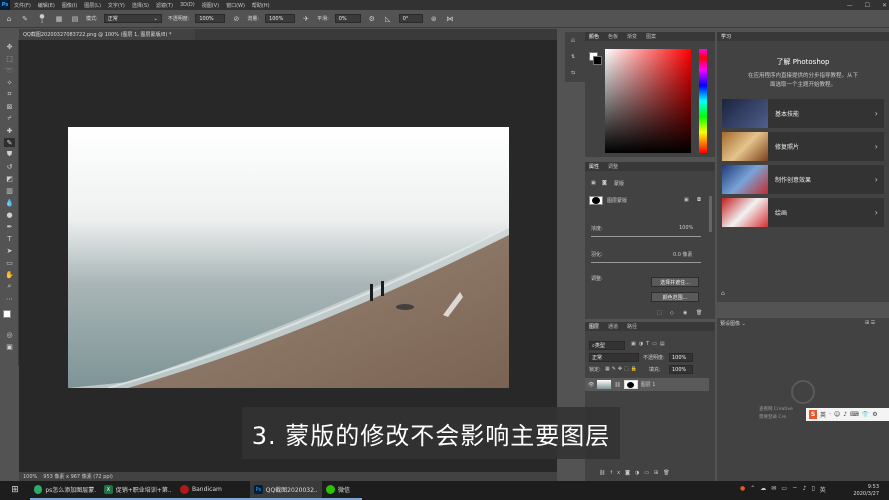  What do you see at coordinates (573, 57) in the screenshot?
I see `adjustments-icon: ⇅` at bounding box center [573, 57].